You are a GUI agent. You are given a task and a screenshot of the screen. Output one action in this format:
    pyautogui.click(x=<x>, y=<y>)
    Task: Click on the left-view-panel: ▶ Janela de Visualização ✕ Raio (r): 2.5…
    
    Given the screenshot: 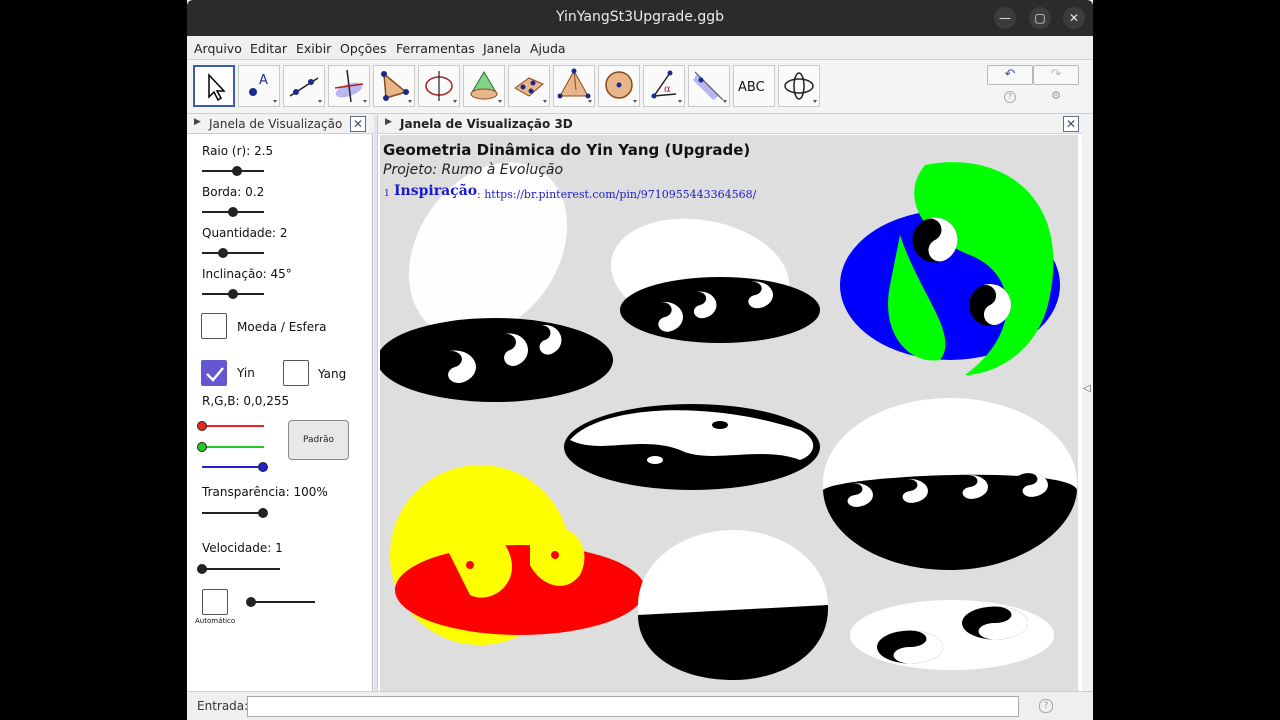 What is the action you would take?
    pyautogui.click(x=280, y=403)
    